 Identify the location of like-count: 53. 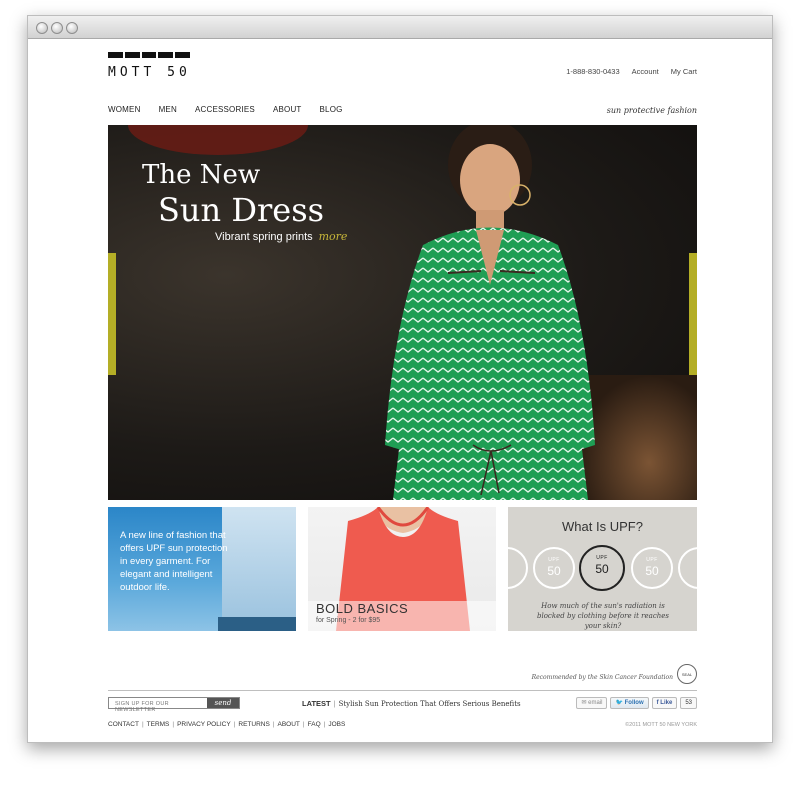
(688, 703).